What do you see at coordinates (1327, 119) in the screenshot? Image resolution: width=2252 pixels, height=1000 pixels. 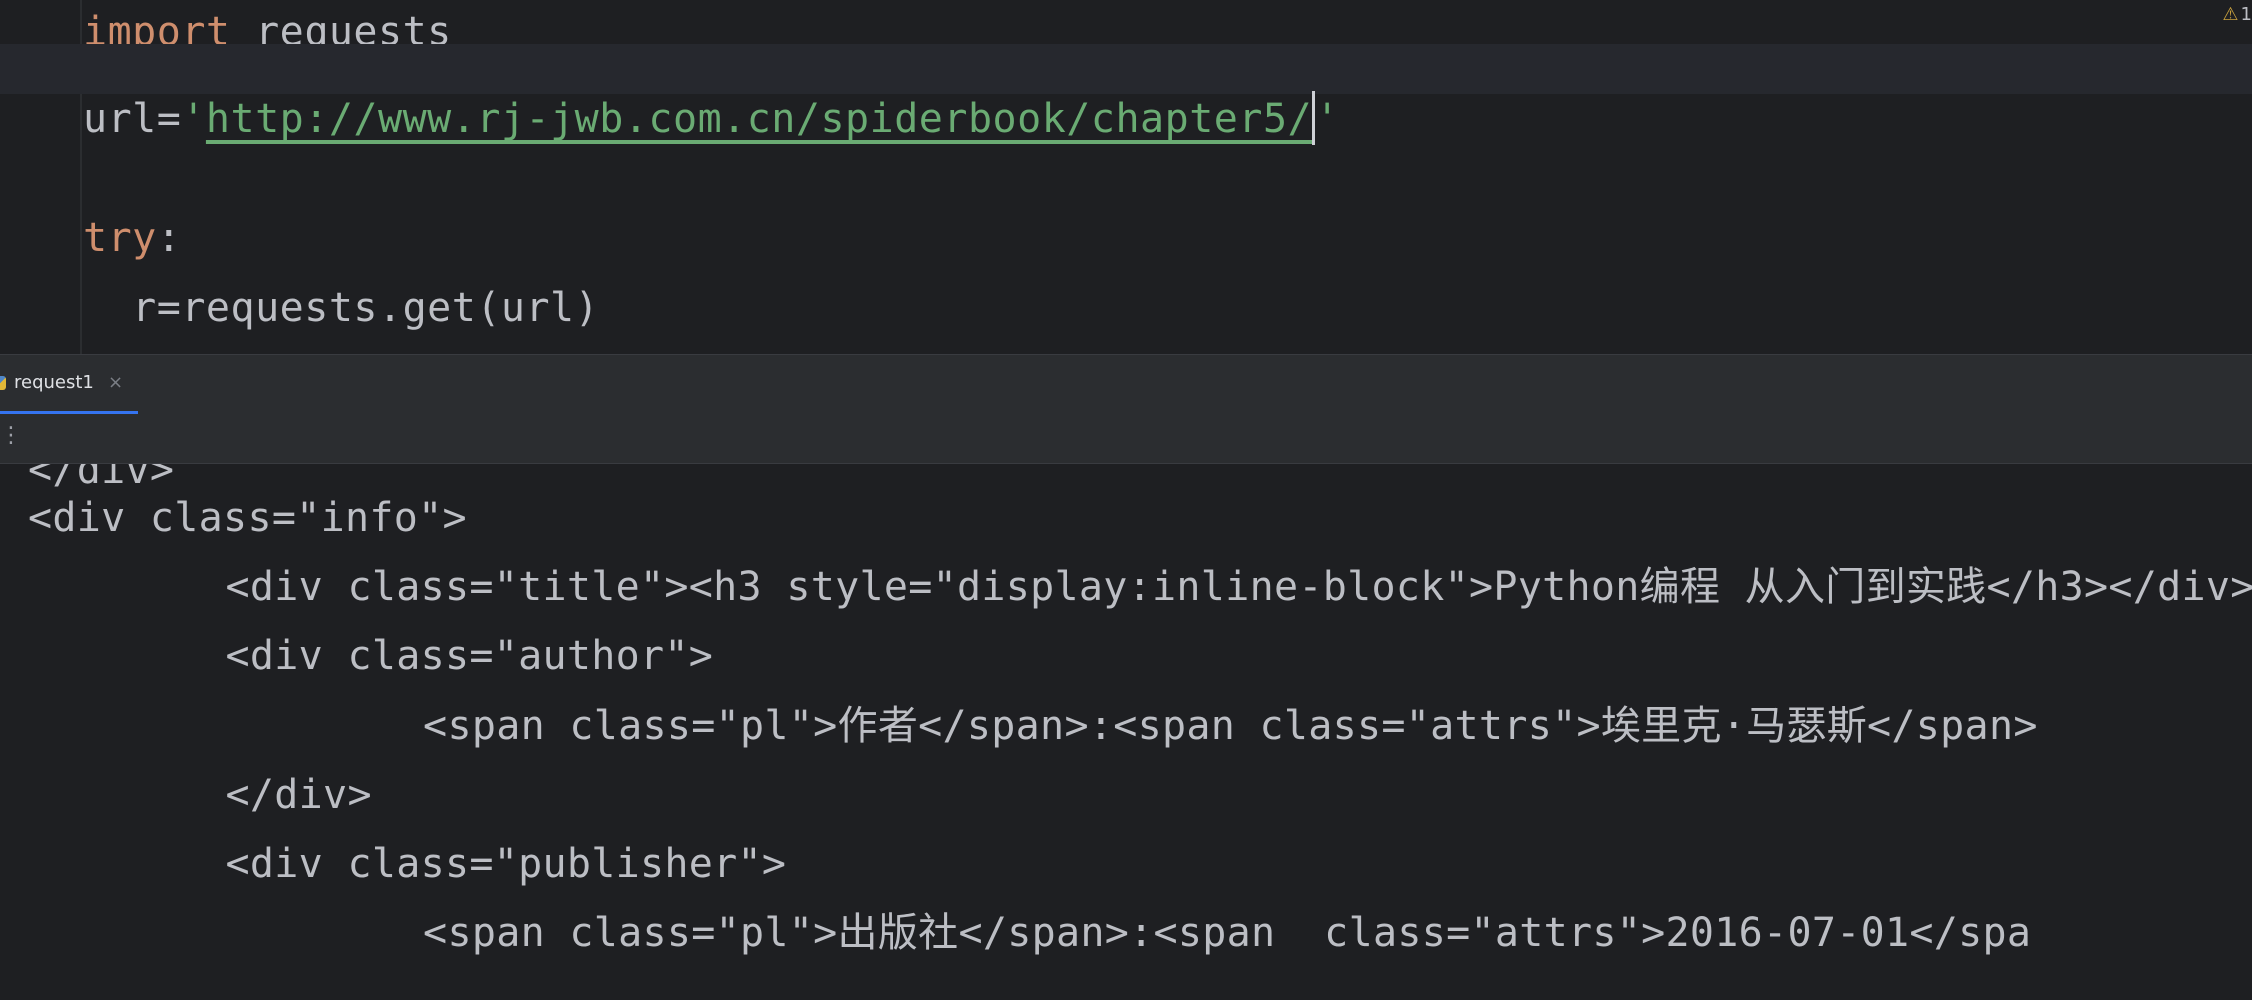 I see `string-quote-close: '` at bounding box center [1327, 119].